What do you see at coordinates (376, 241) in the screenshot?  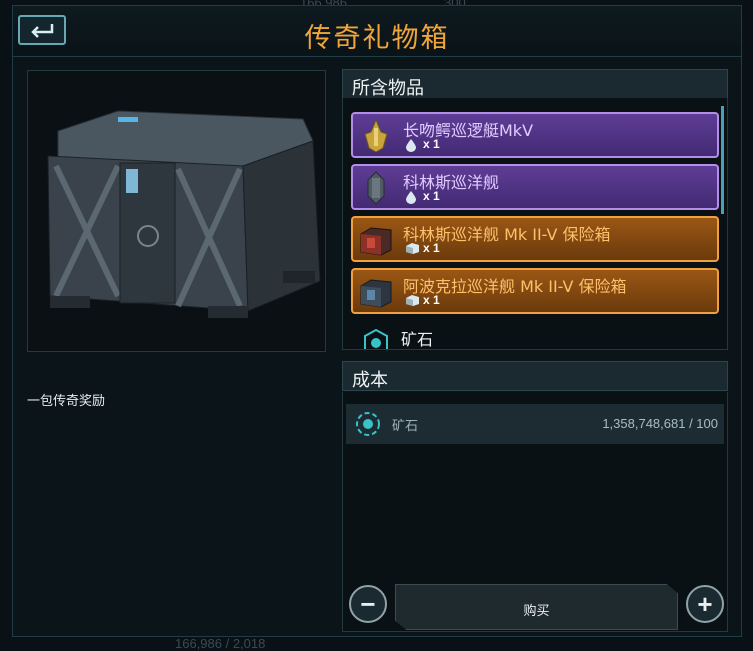 I see `red-crate-icon` at bounding box center [376, 241].